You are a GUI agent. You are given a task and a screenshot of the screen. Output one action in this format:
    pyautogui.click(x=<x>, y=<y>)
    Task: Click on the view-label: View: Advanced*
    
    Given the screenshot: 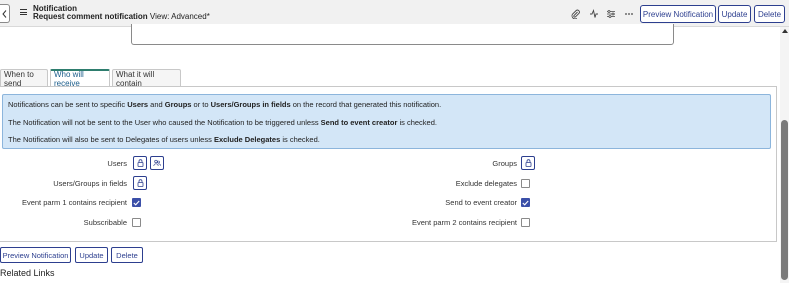 What is the action you would take?
    pyautogui.click(x=180, y=16)
    